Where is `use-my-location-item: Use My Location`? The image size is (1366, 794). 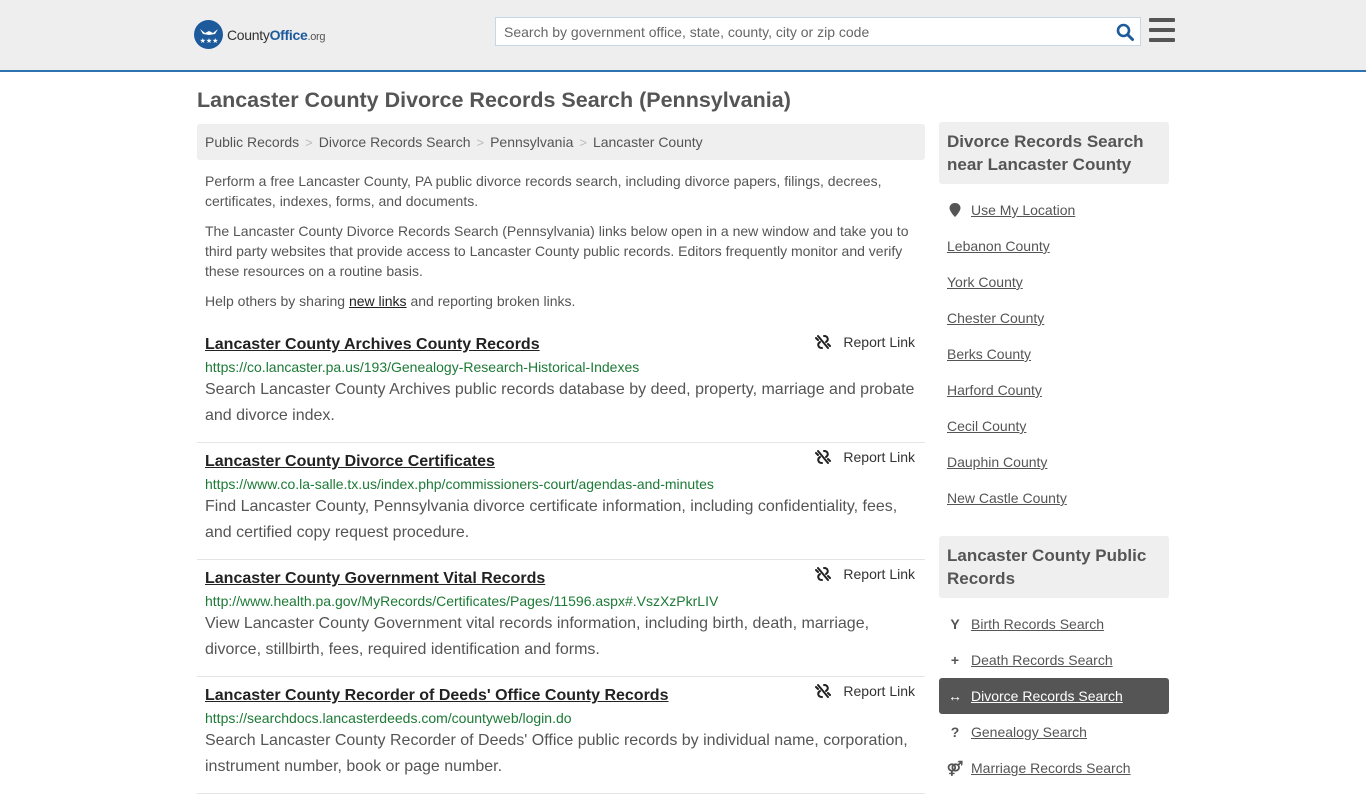 use-my-location-item: Use My Location is located at coordinates (1054, 210).